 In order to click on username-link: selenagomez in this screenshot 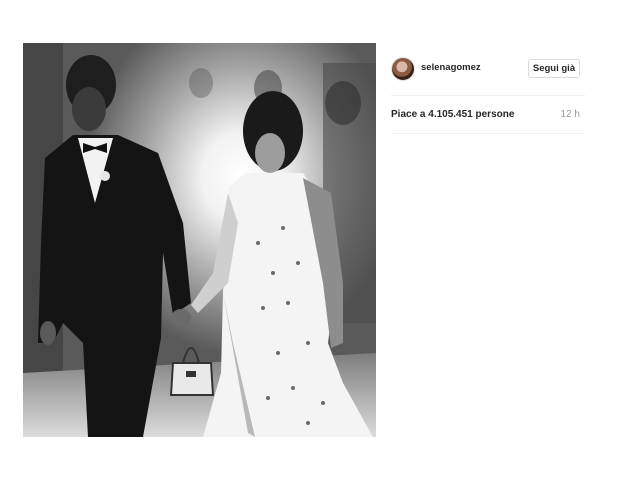, I will do `click(451, 67)`.